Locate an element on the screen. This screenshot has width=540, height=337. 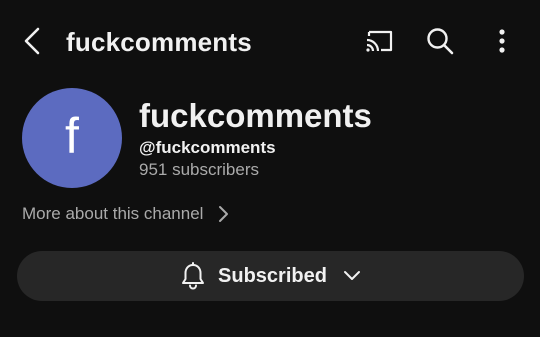
back-button is located at coordinates (33, 41).